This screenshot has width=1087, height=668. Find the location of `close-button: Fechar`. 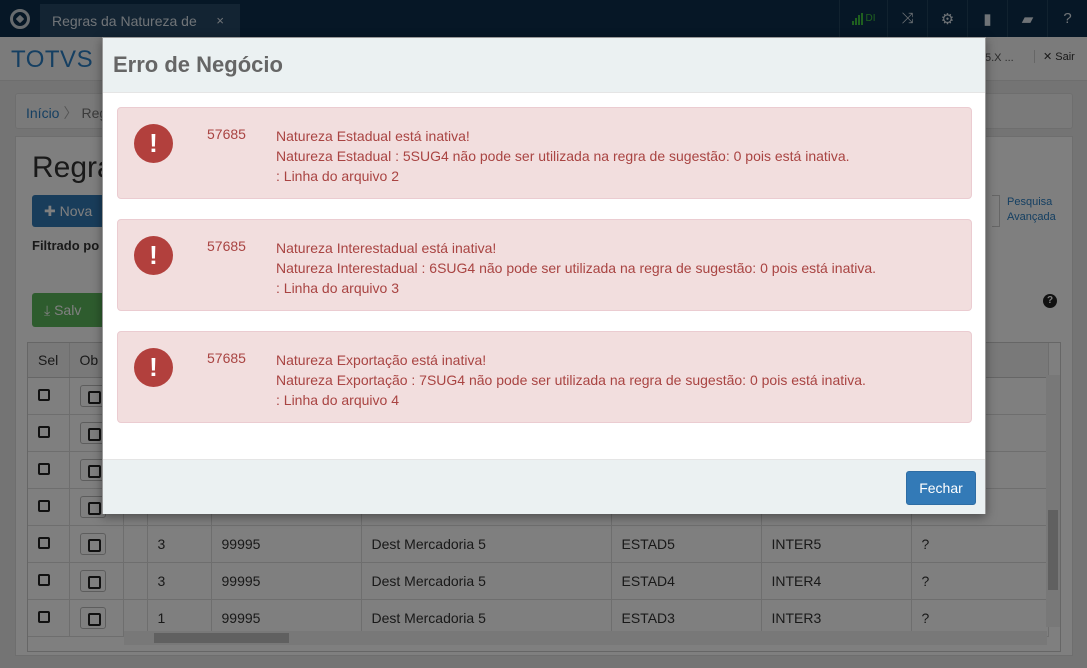

close-button: Fechar is located at coordinates (941, 488).